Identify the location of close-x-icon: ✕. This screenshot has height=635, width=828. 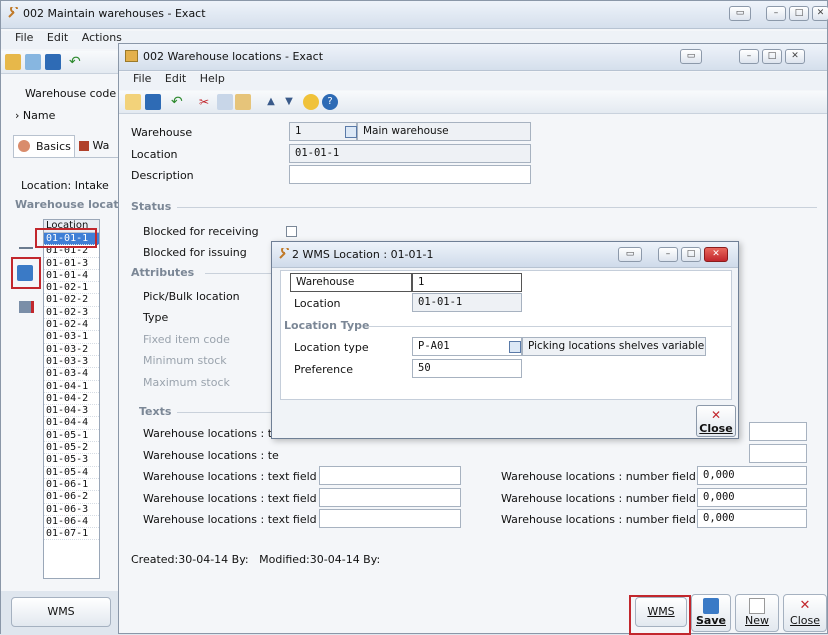
(805, 605).